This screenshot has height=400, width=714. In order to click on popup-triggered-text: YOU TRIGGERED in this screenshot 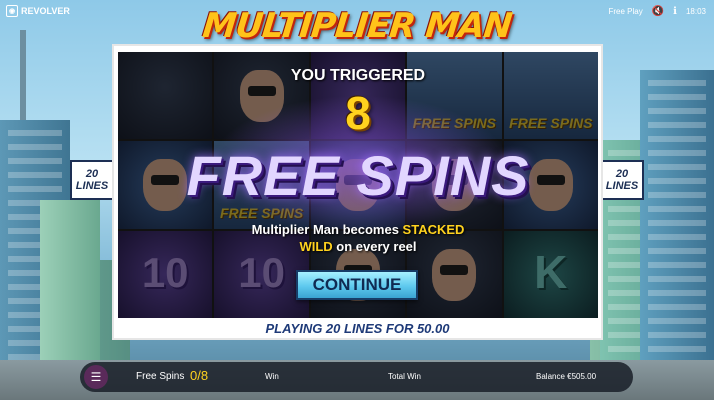, I will do `click(358, 75)`.